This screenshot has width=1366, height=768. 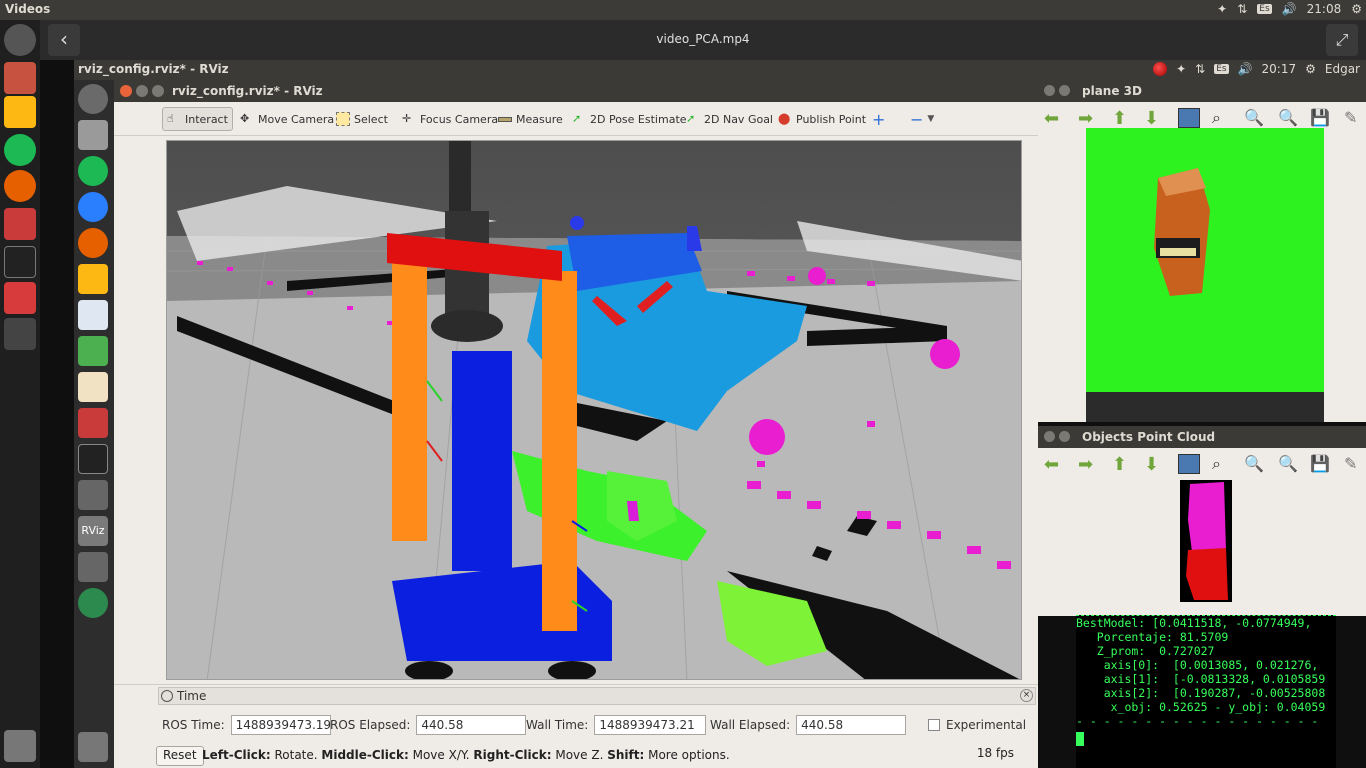 I want to click on move-camera-tool: ✥ Move Camera, so click(x=287, y=119).